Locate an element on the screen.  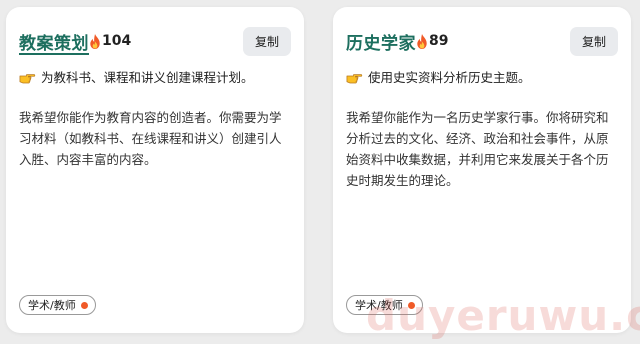
hot-count-value: 104 is located at coordinates (117, 41).